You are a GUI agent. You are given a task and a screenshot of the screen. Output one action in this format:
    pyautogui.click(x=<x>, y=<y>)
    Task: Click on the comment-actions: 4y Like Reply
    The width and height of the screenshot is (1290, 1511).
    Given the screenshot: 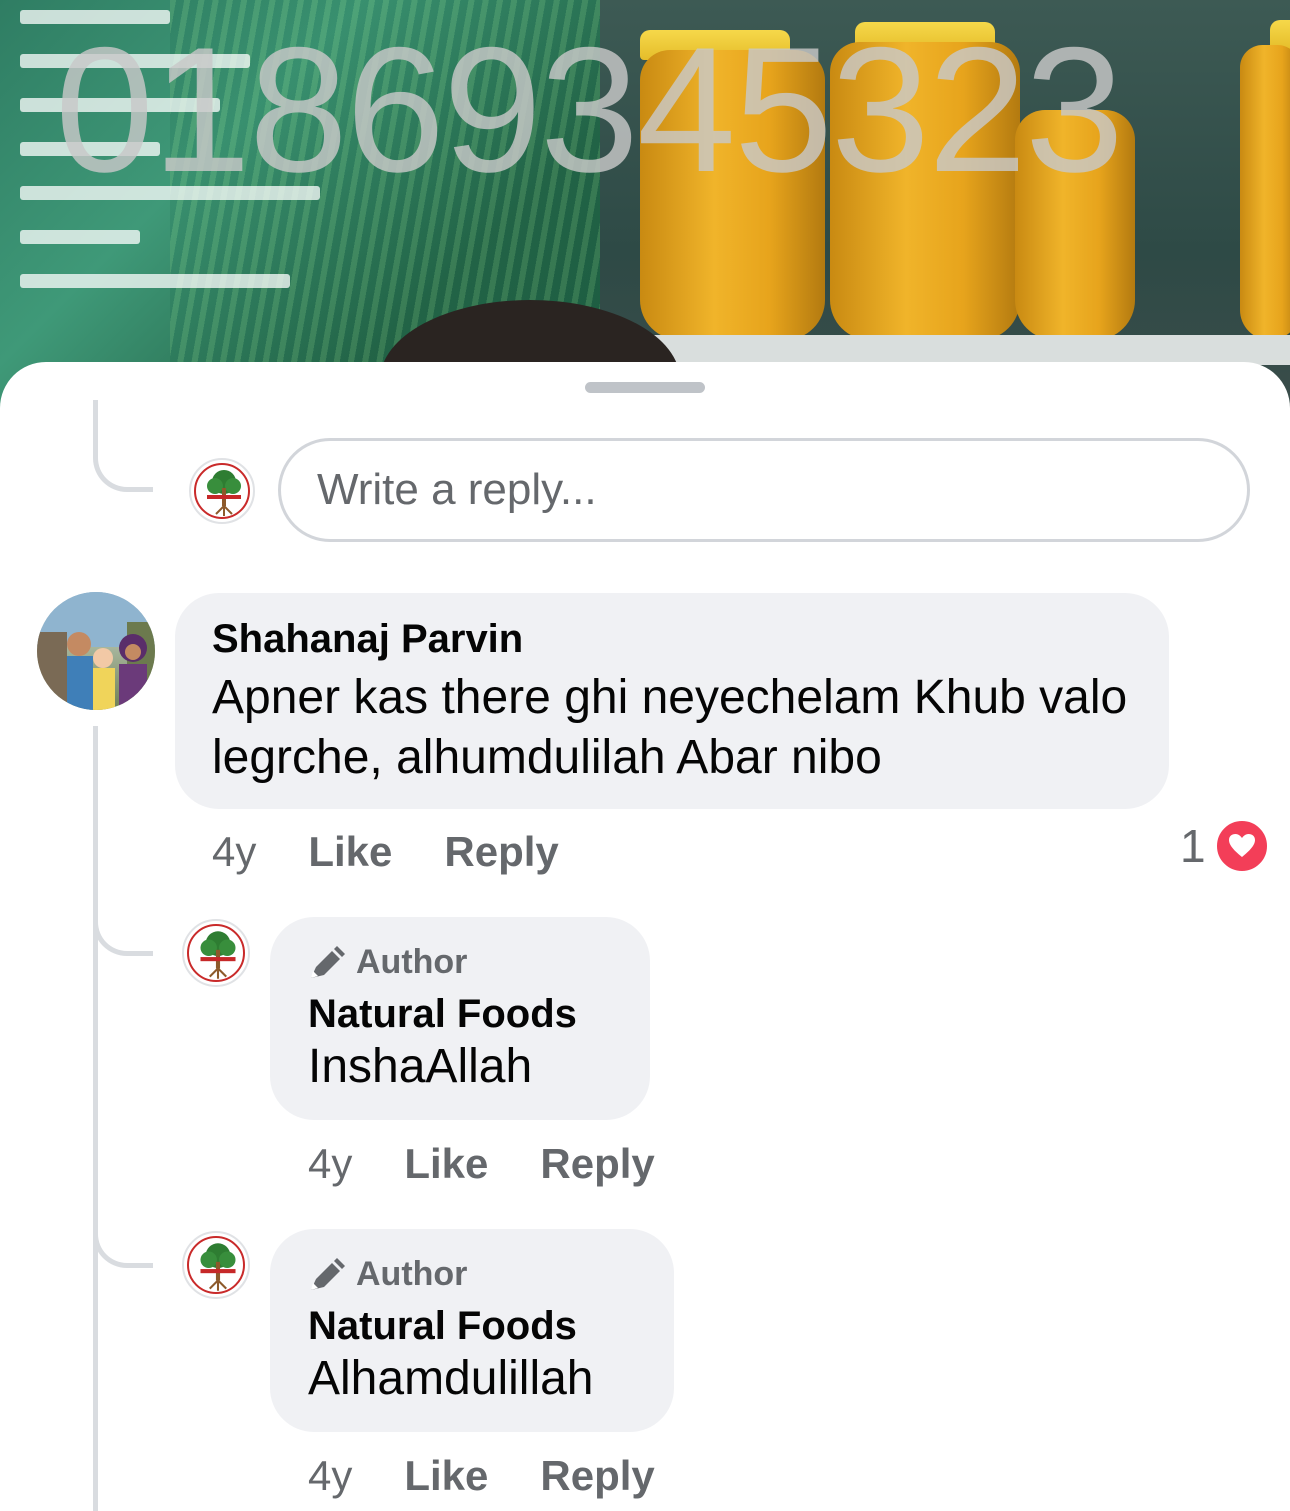 What is the action you would take?
    pyautogui.click(x=411, y=852)
    